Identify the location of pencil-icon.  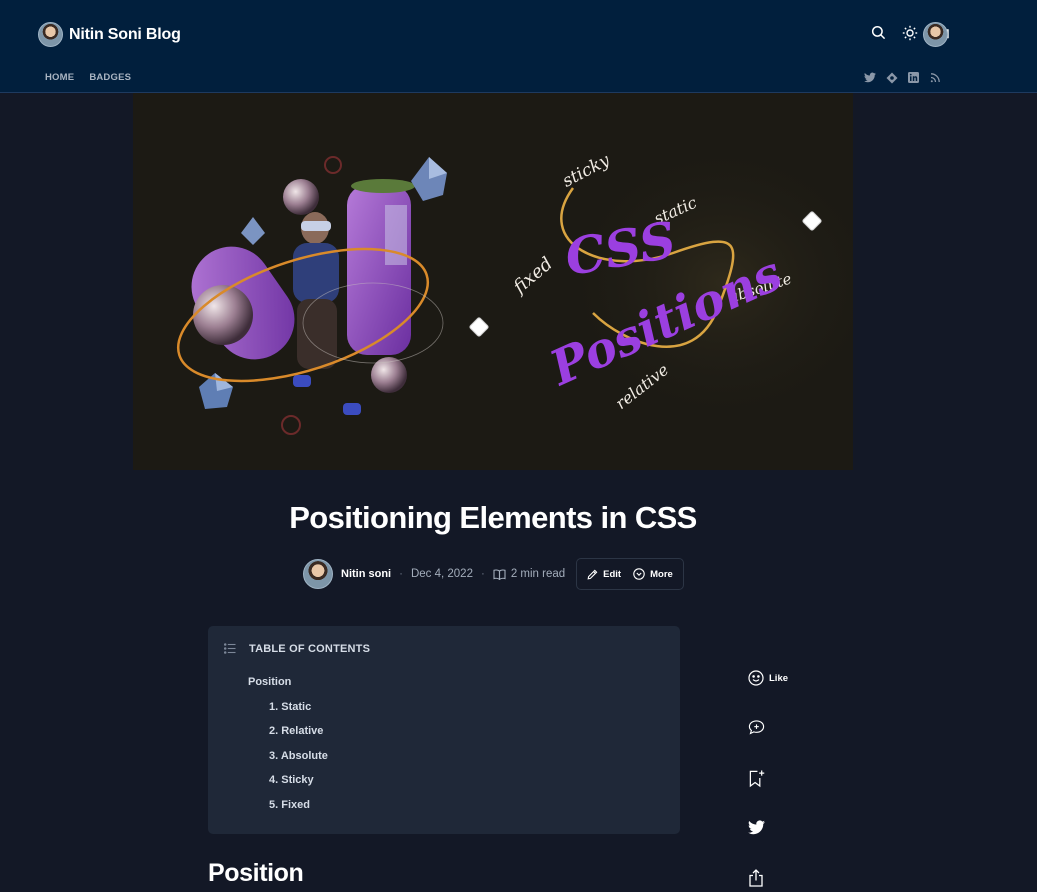
(592, 574).